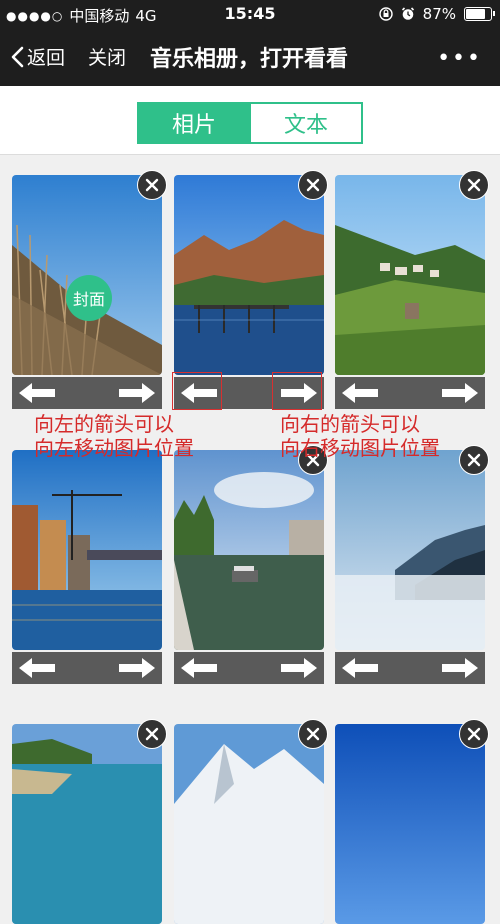 The width and height of the screenshot is (500, 924). What do you see at coordinates (360, 436) in the screenshot?
I see `right-arrow-annotation: 向右的箭头可以 向右移动图片位置` at bounding box center [360, 436].